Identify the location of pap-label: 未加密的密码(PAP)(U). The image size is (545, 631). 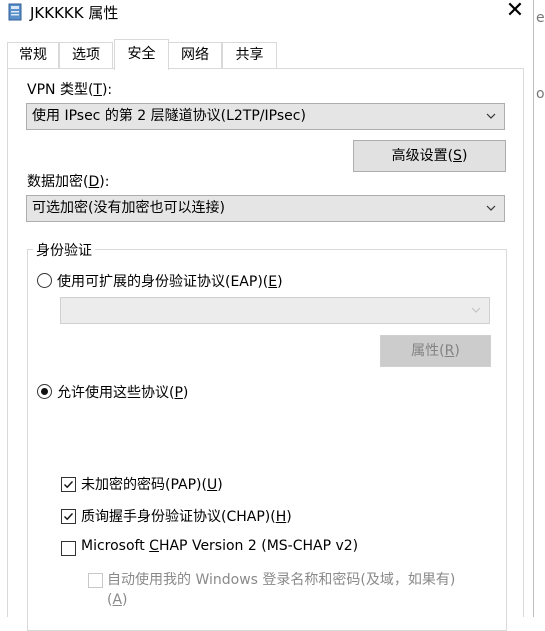
(152, 484).